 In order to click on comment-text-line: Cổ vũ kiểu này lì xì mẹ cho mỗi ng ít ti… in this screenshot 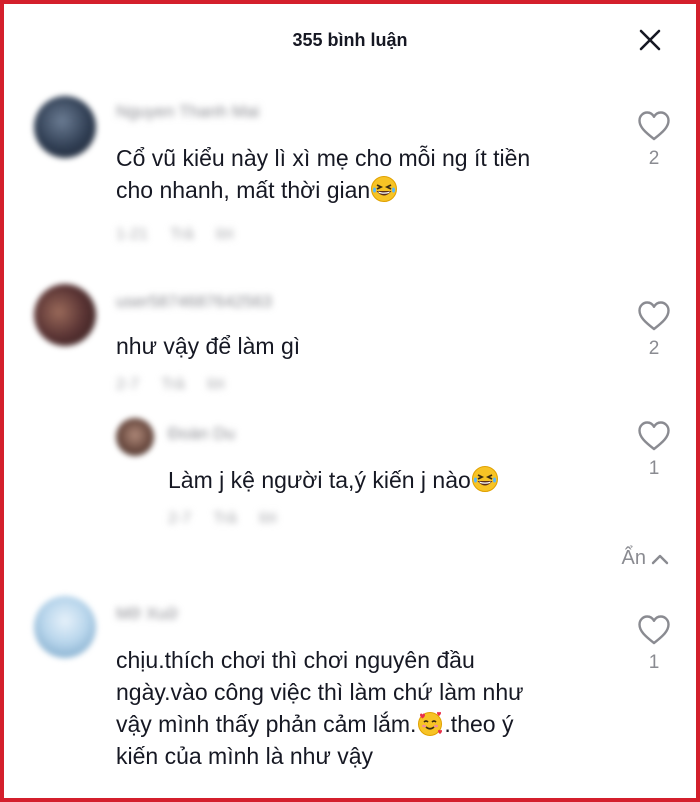, I will do `click(323, 158)`.